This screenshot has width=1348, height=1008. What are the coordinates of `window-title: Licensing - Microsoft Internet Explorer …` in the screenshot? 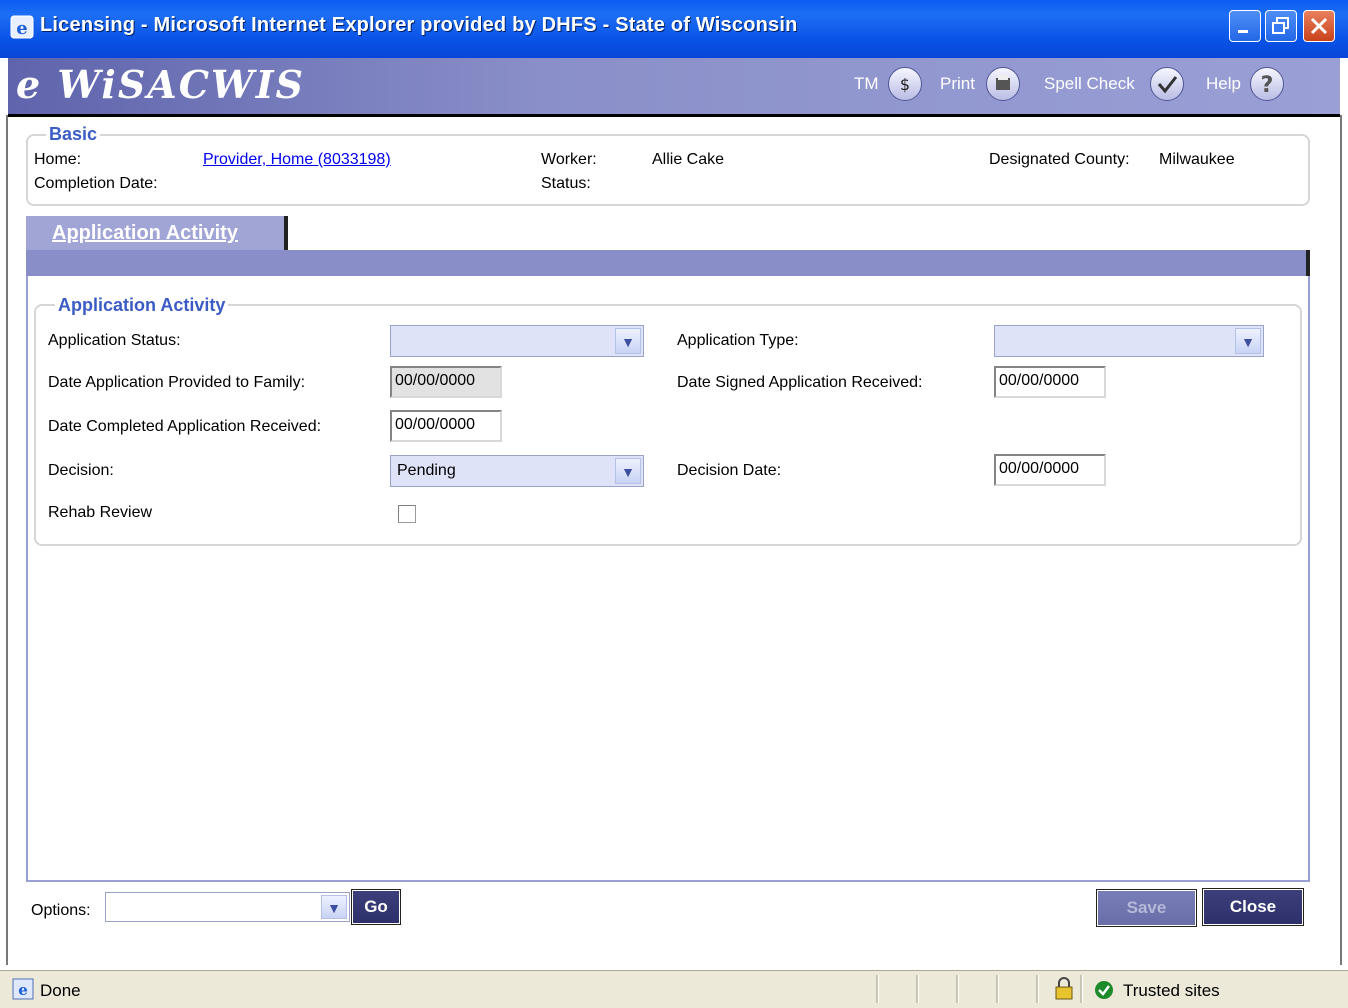 It's located at (419, 25).